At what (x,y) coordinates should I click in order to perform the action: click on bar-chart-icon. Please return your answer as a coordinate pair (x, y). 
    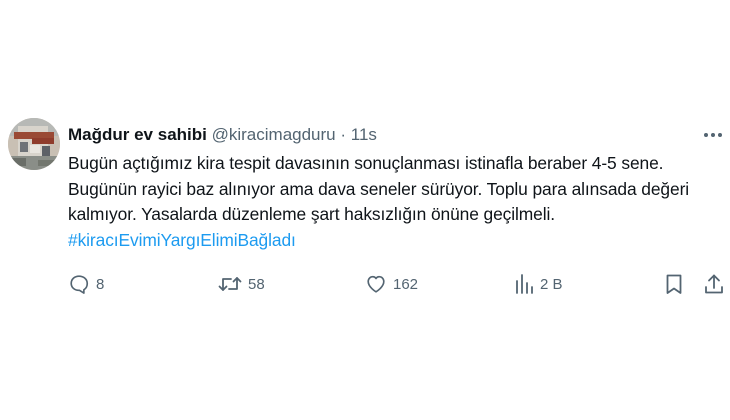
    Looking at the image, I should click on (524, 284).